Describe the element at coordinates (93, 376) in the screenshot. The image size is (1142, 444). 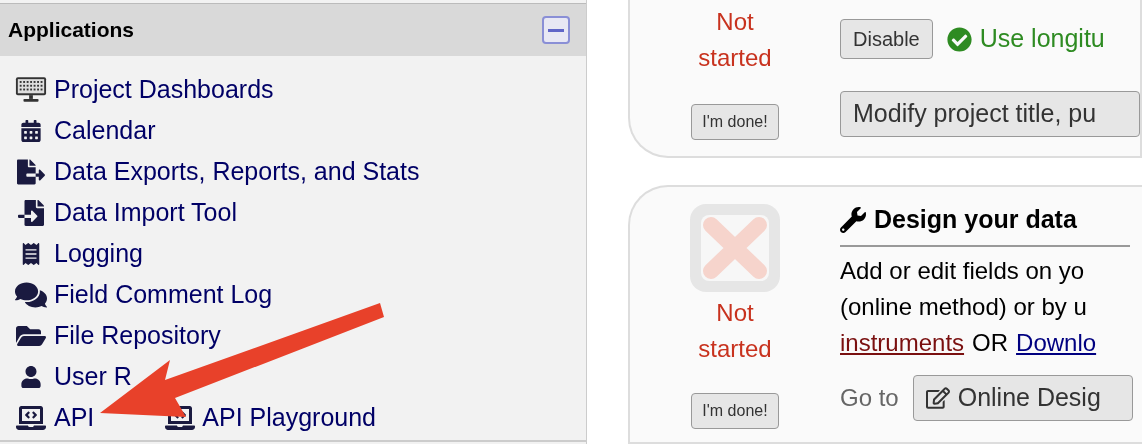
I see `sidebar-link: User R` at that location.